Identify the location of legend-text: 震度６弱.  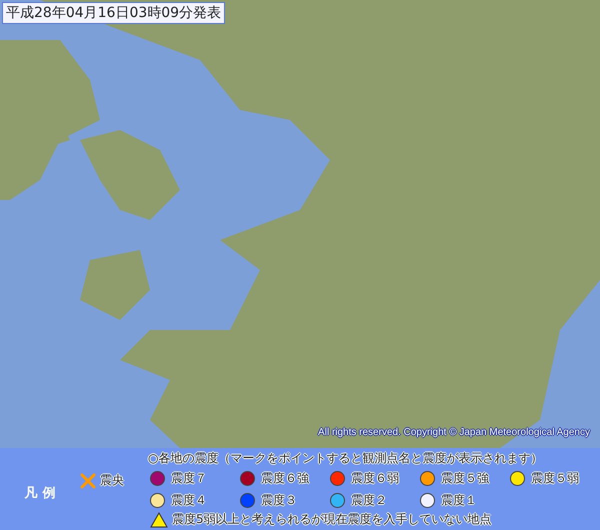
(375, 478).